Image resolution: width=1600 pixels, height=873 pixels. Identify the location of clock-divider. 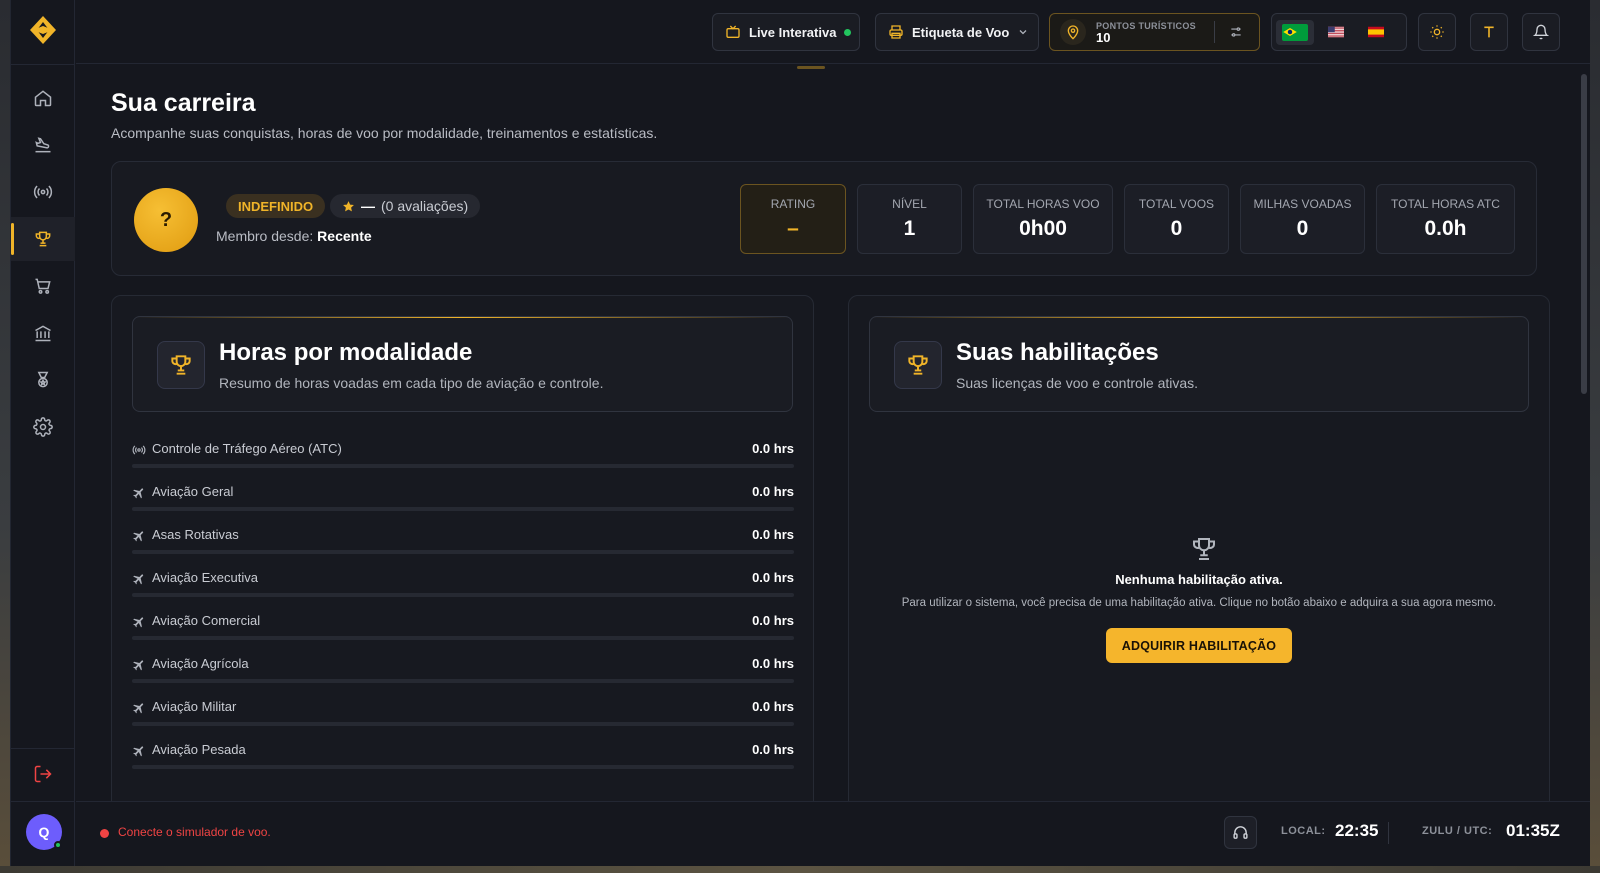
(1388, 833).